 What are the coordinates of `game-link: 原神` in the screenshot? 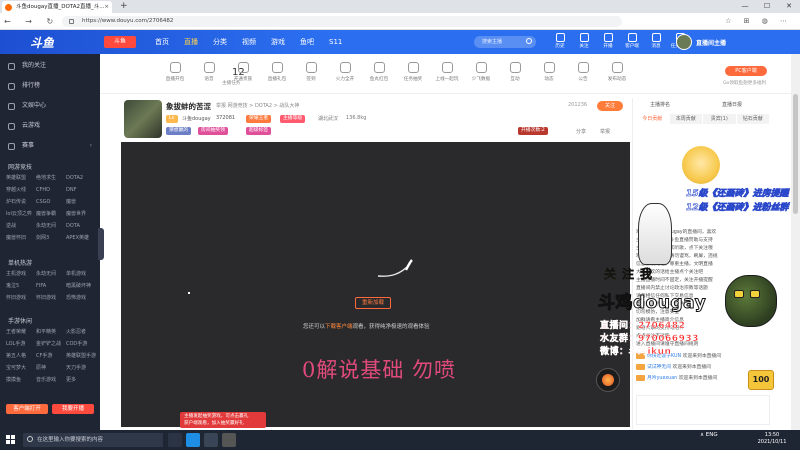 It's located at (51, 368).